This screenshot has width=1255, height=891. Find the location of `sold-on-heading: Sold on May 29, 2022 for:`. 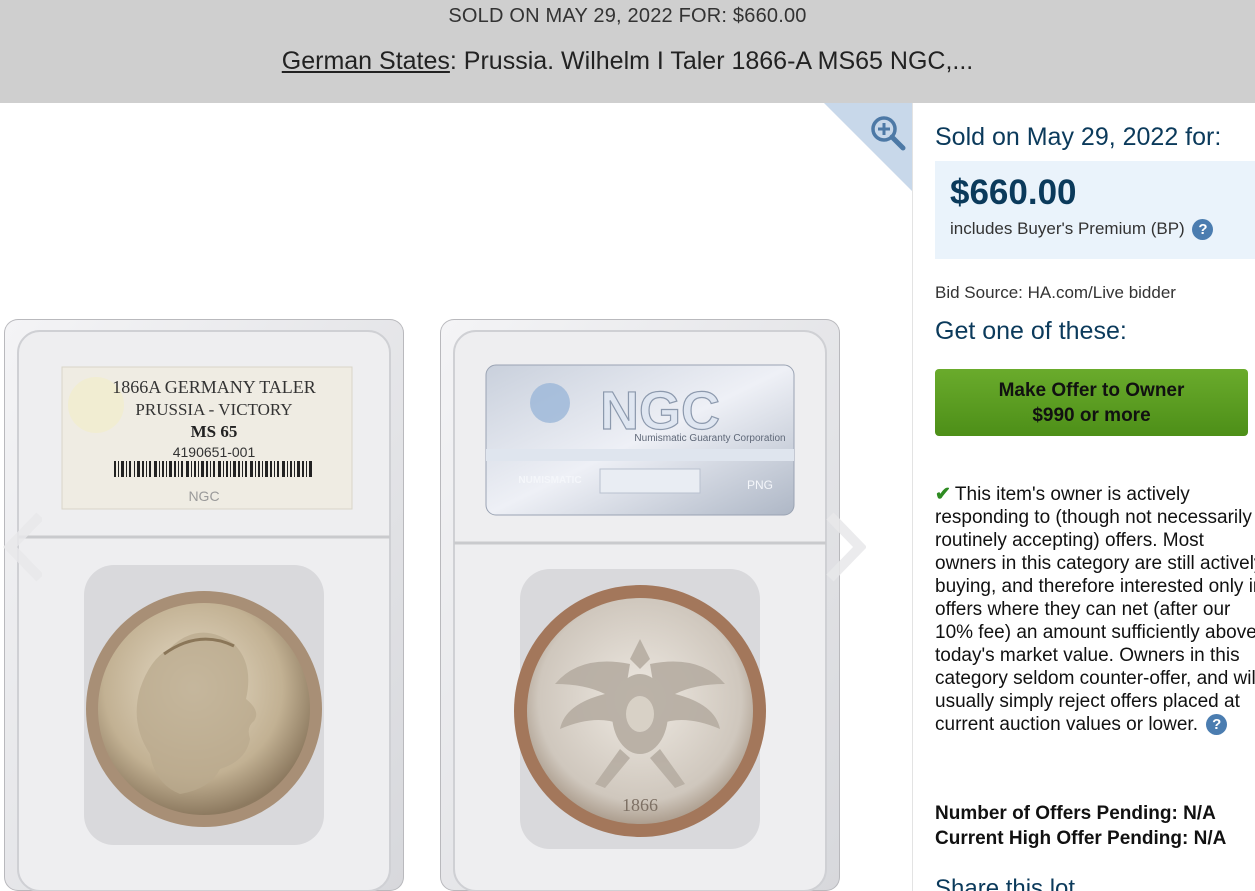

sold-on-heading: Sold on May 29, 2022 for: is located at coordinates (1078, 137).